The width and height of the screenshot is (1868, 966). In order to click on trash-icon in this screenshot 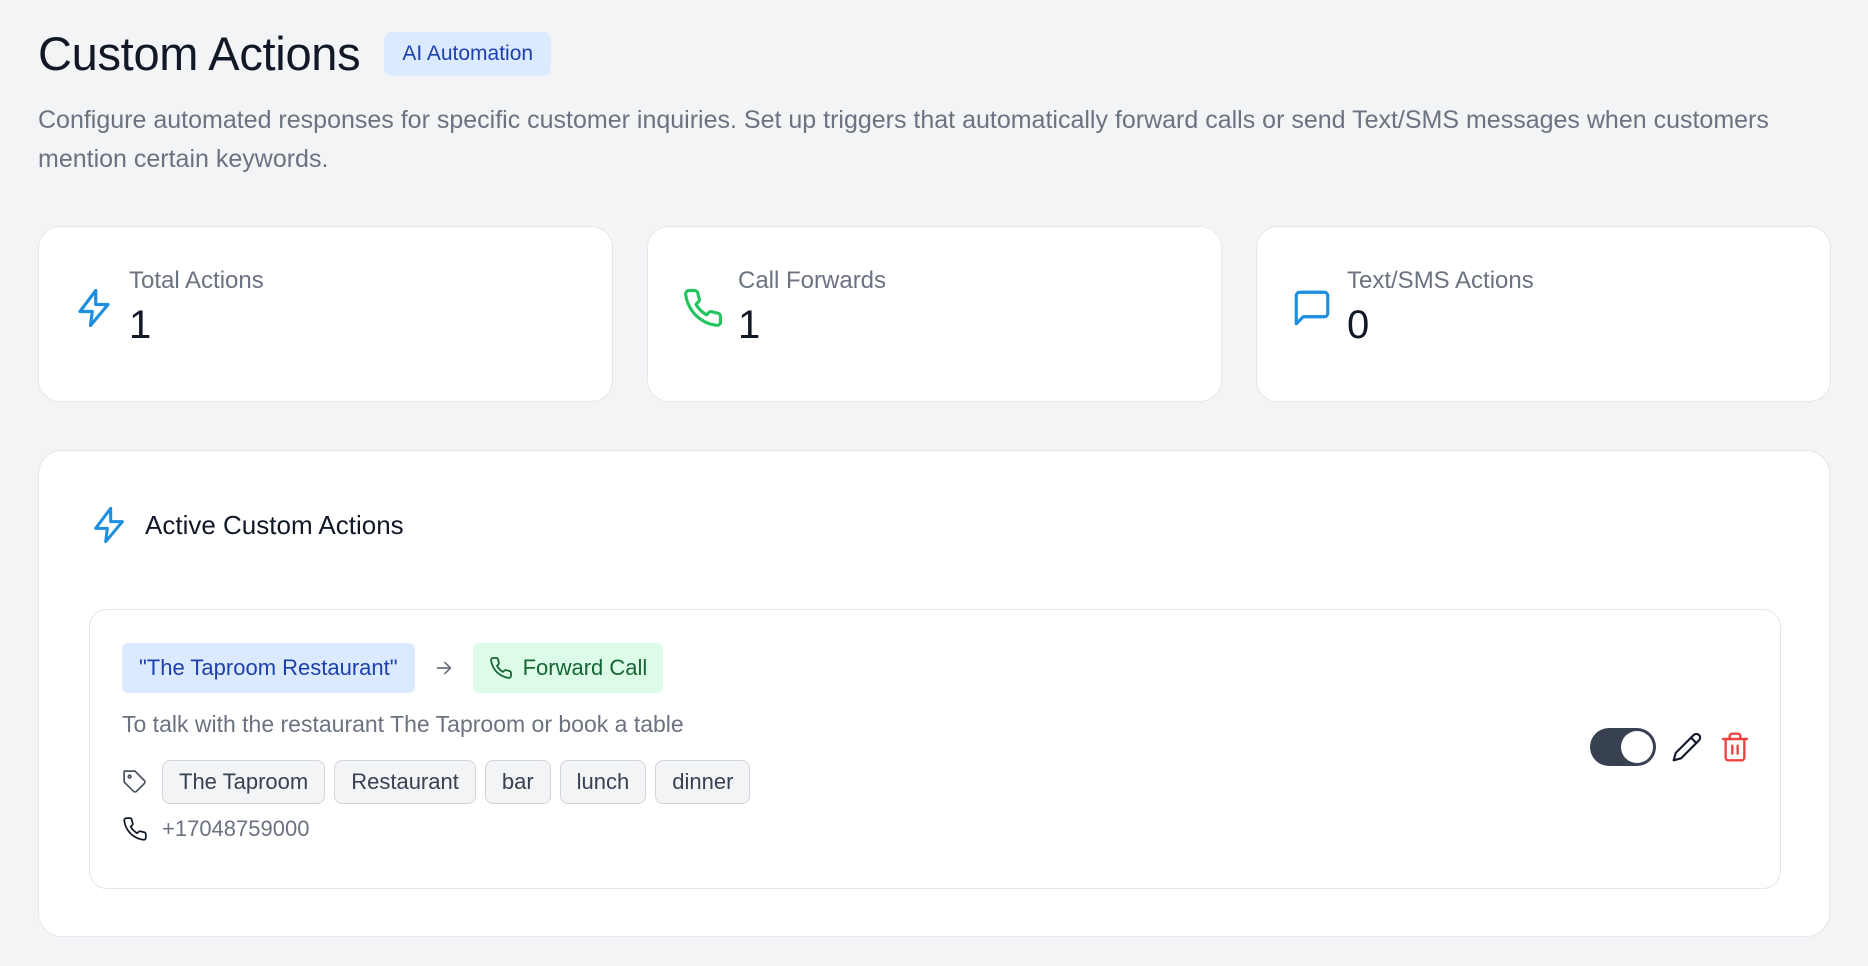, I will do `click(1735, 747)`.